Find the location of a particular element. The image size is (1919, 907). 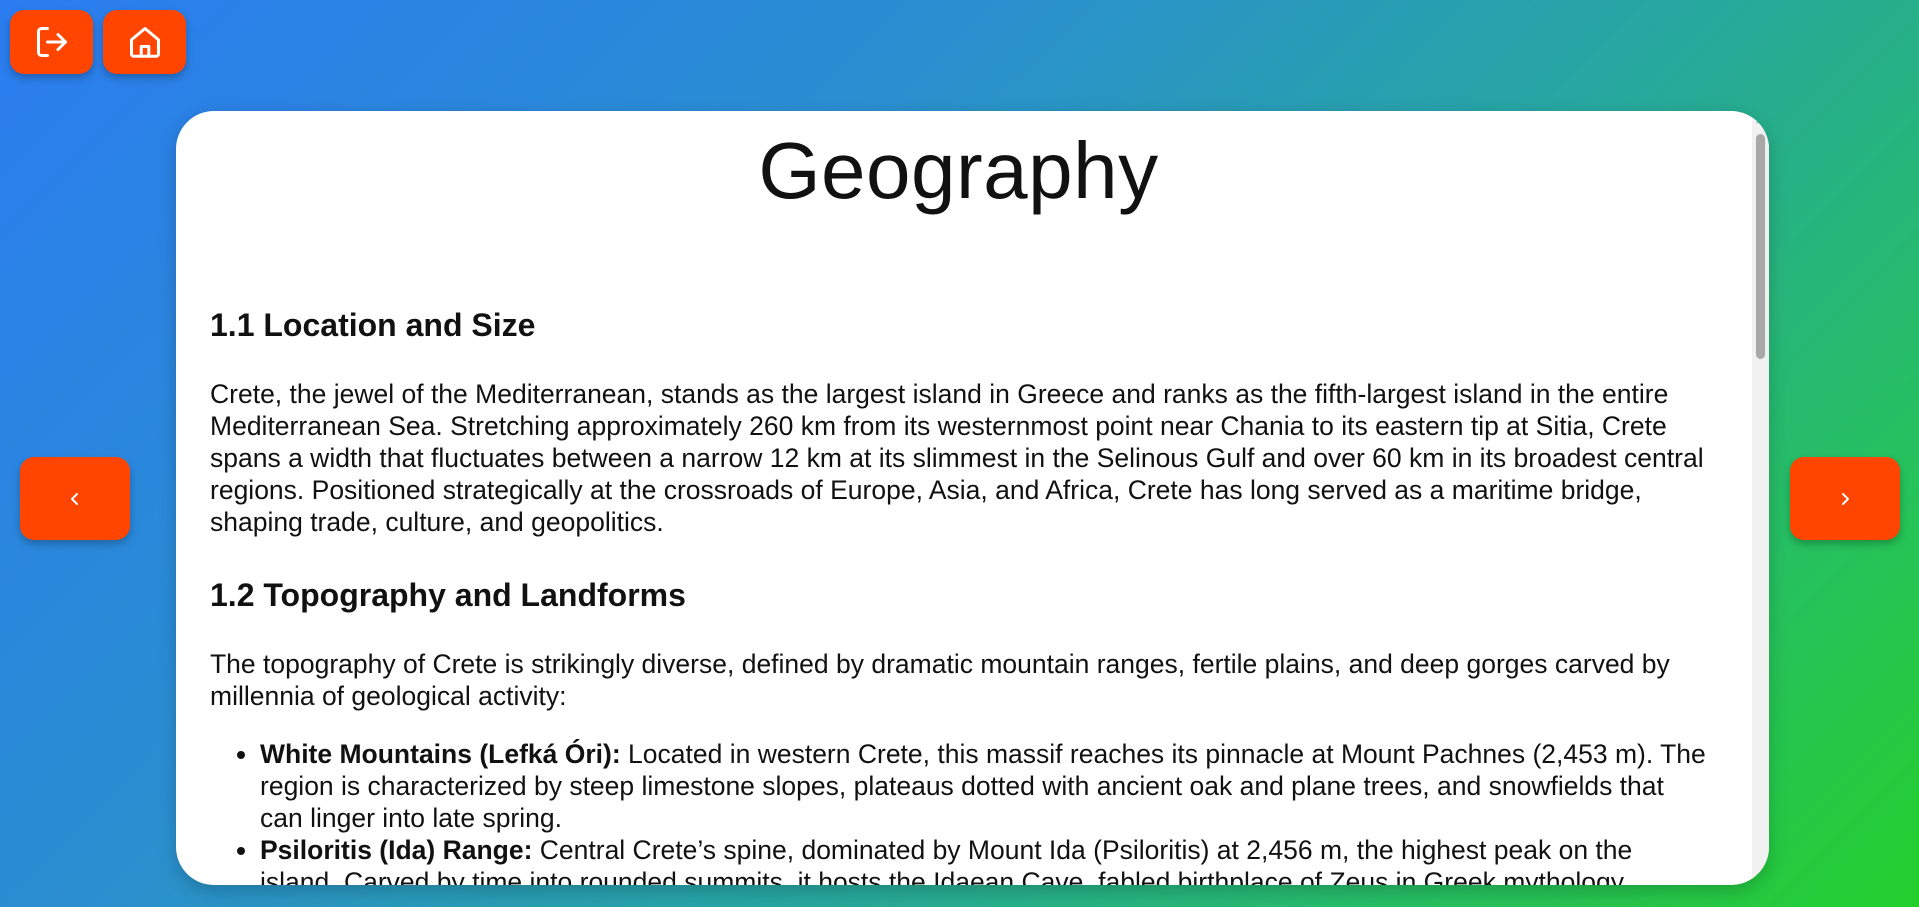

logout-icon is located at coordinates (51, 42).